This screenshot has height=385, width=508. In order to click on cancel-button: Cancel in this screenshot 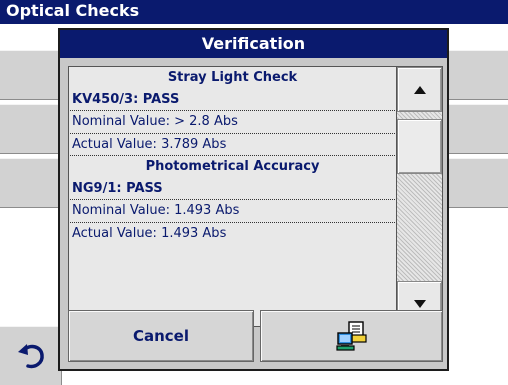, I will do `click(161, 336)`.